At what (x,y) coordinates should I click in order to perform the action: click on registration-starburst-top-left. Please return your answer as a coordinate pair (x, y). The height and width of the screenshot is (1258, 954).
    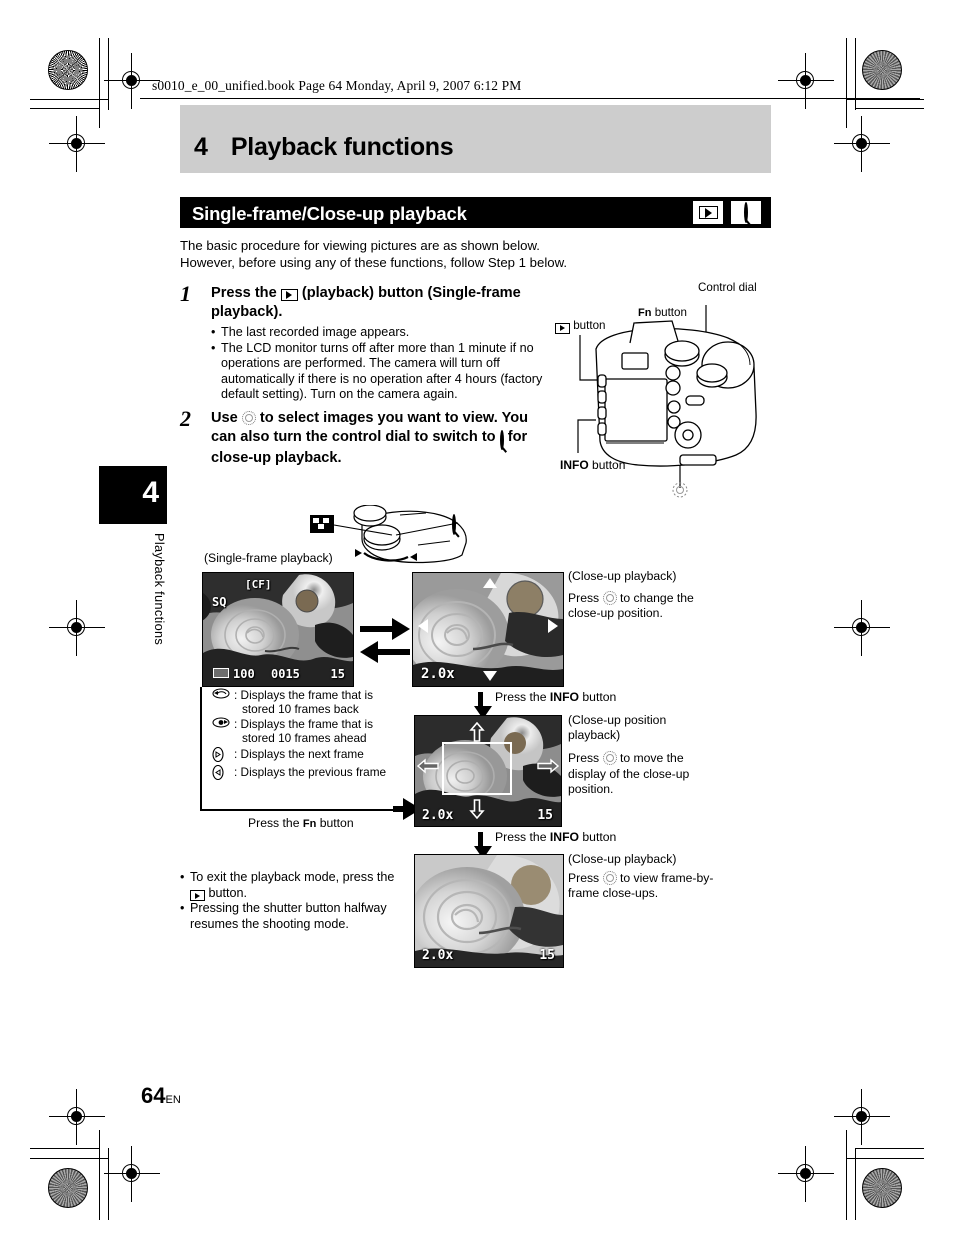
    Looking at the image, I should click on (68, 70).